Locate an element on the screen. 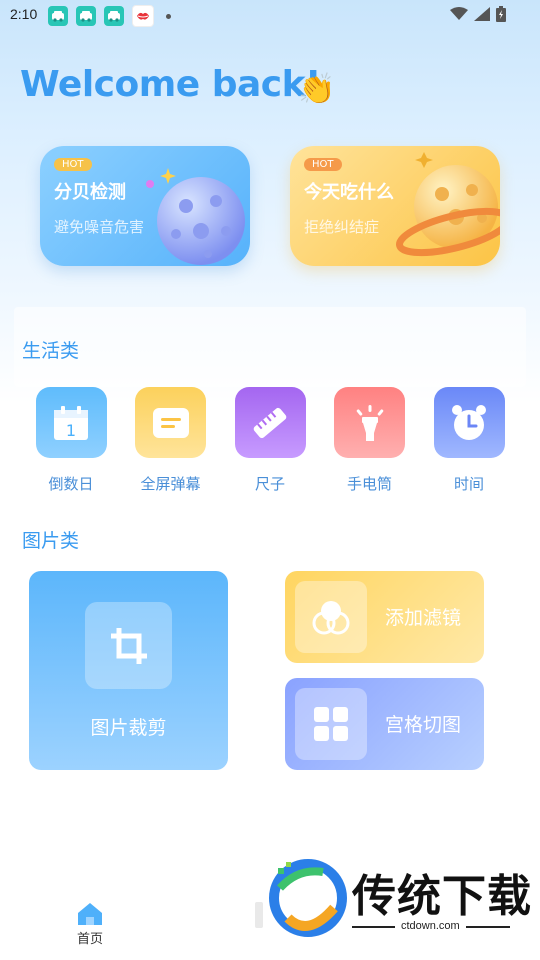  notification-icons is located at coordinates (109, 16).